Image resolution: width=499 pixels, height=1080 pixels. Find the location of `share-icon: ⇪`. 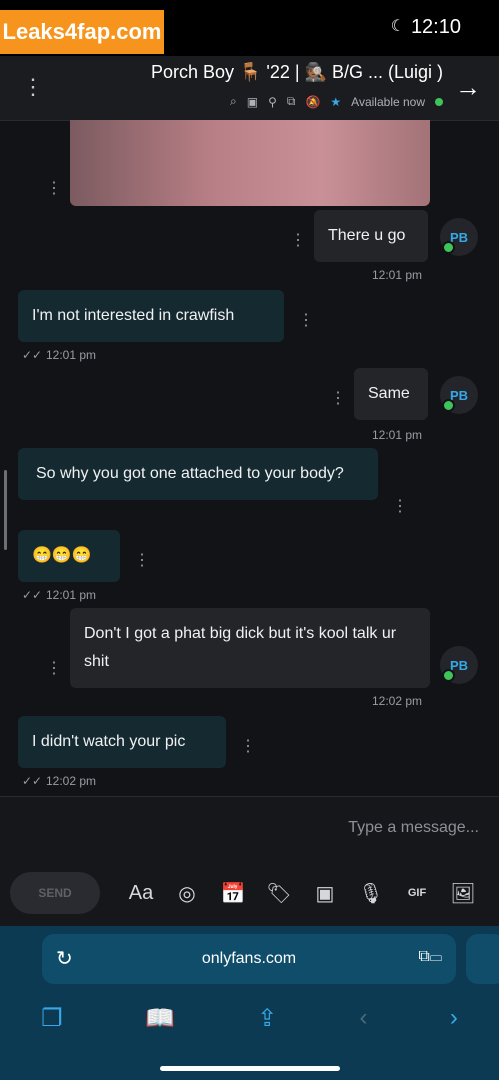

share-icon: ⇪ is located at coordinates (267, 1018).